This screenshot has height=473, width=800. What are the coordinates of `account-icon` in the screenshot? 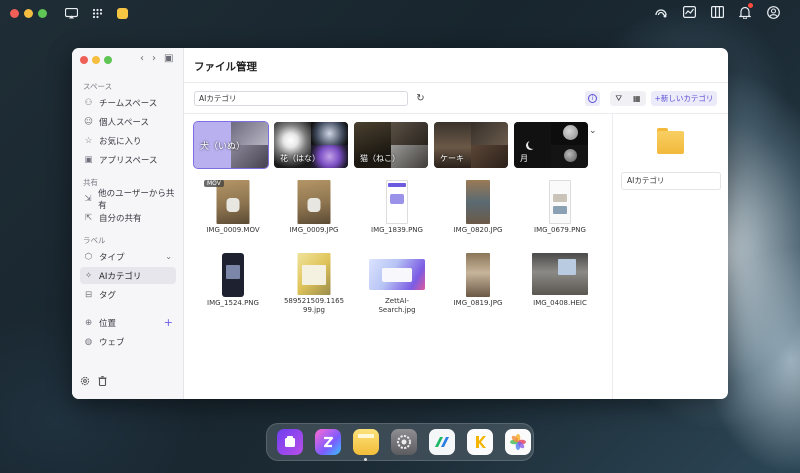 It's located at (773, 12).